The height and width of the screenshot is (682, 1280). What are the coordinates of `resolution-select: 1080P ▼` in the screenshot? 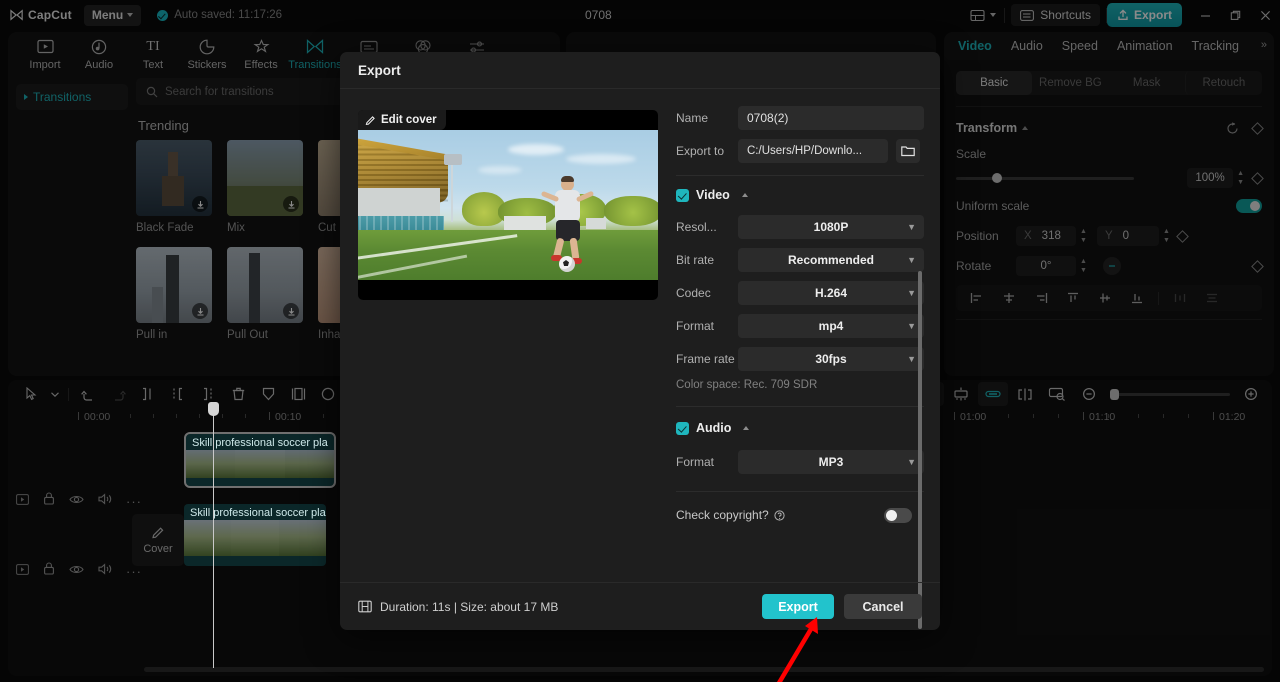 It's located at (831, 226).